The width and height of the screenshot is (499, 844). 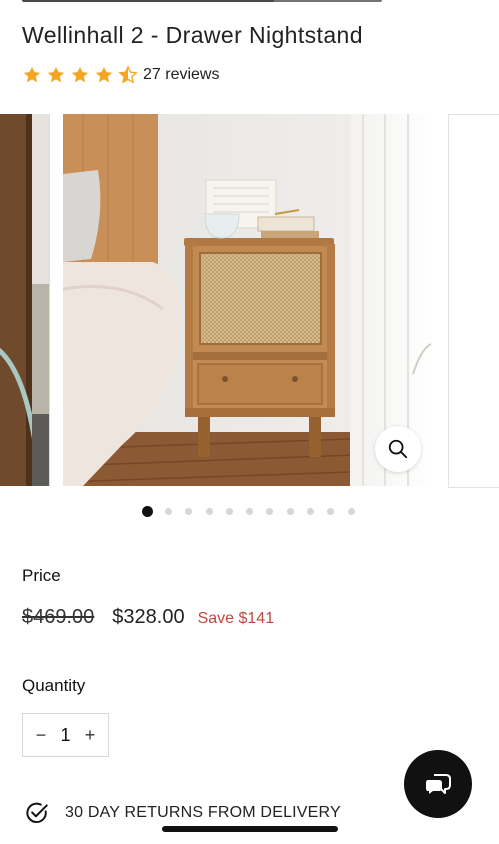 What do you see at coordinates (192, 35) in the screenshot?
I see `product-title: Wellinhall 2 - Drawer Nightstand` at bounding box center [192, 35].